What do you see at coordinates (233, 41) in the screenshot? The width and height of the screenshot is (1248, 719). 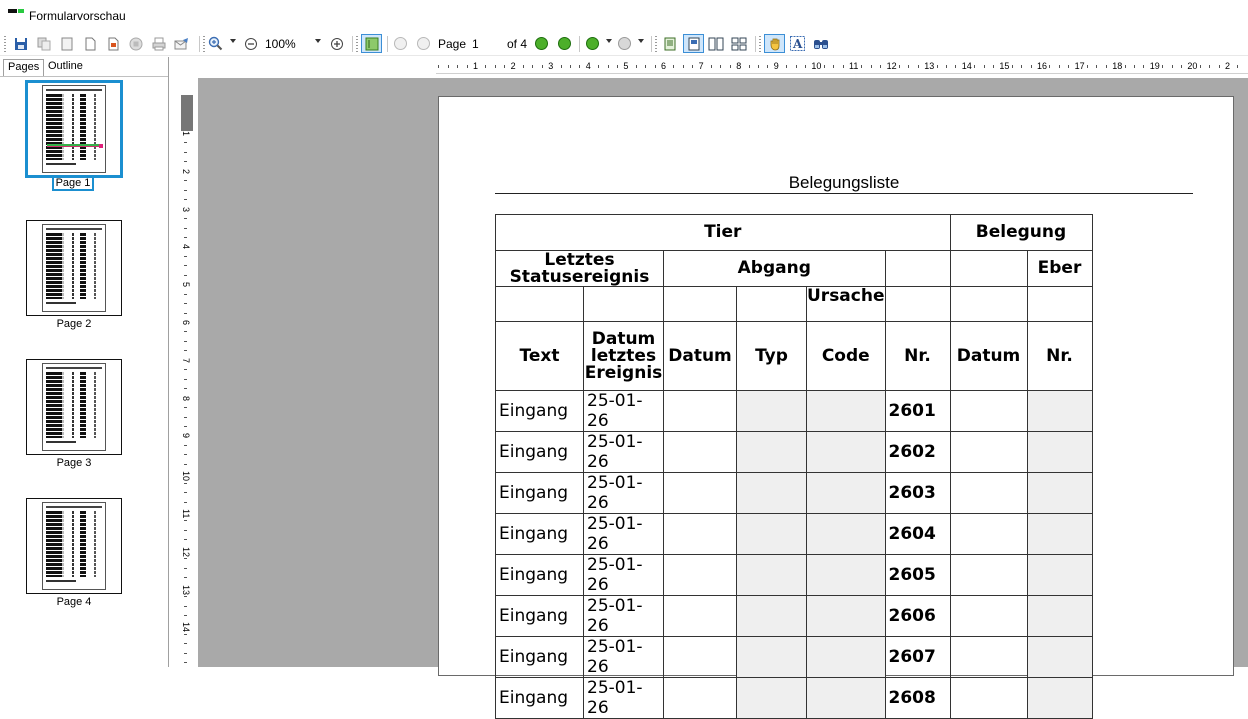 I see `zoom-dropdown-arrow-icon` at bounding box center [233, 41].